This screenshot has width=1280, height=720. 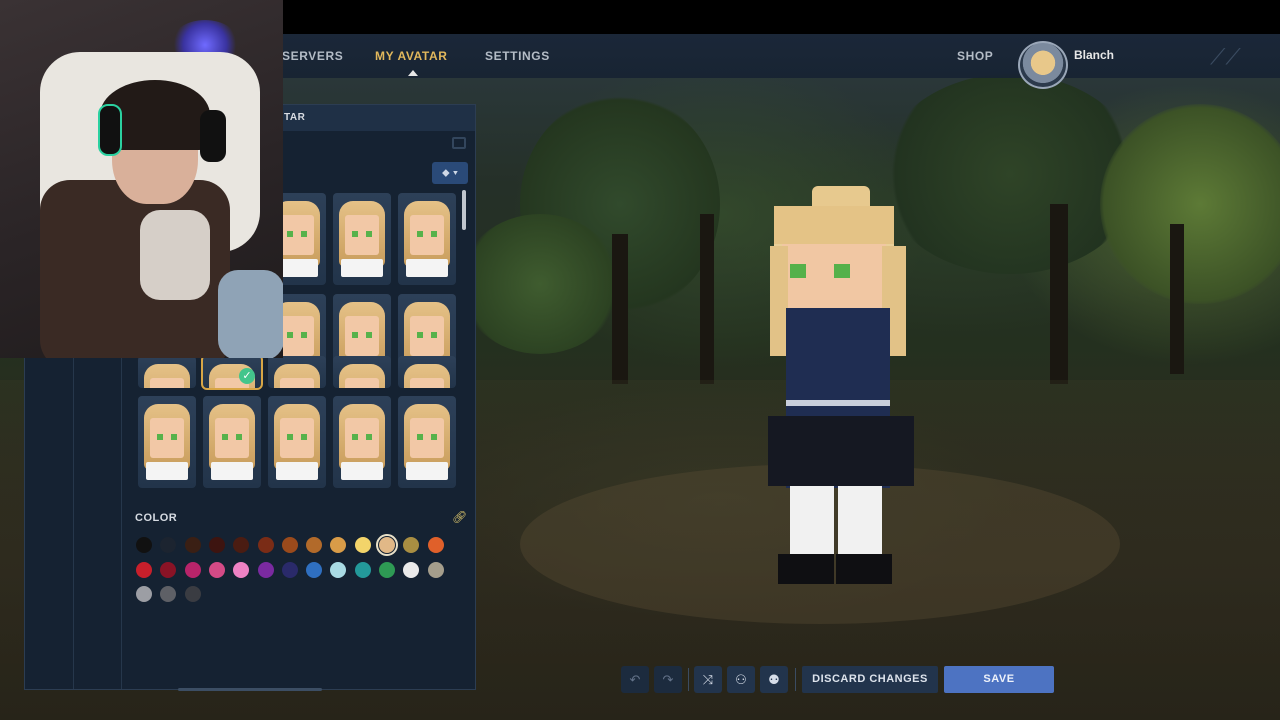 What do you see at coordinates (459, 517) in the screenshot?
I see `link-icon: 🔗︎` at bounding box center [459, 517].